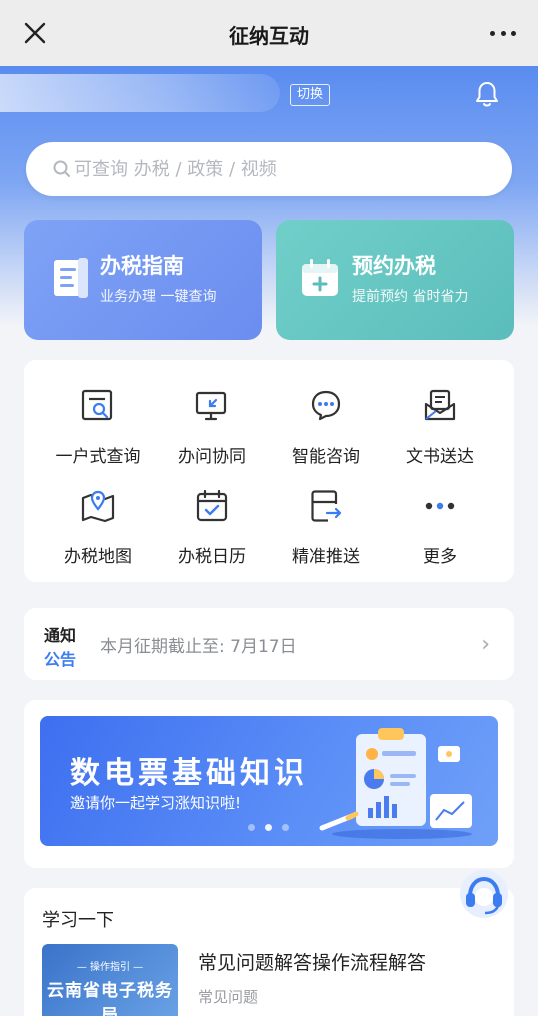 The height and width of the screenshot is (1016, 538). What do you see at coordinates (326, 557) in the screenshot?
I see `grid-label: 精准推送` at bounding box center [326, 557].